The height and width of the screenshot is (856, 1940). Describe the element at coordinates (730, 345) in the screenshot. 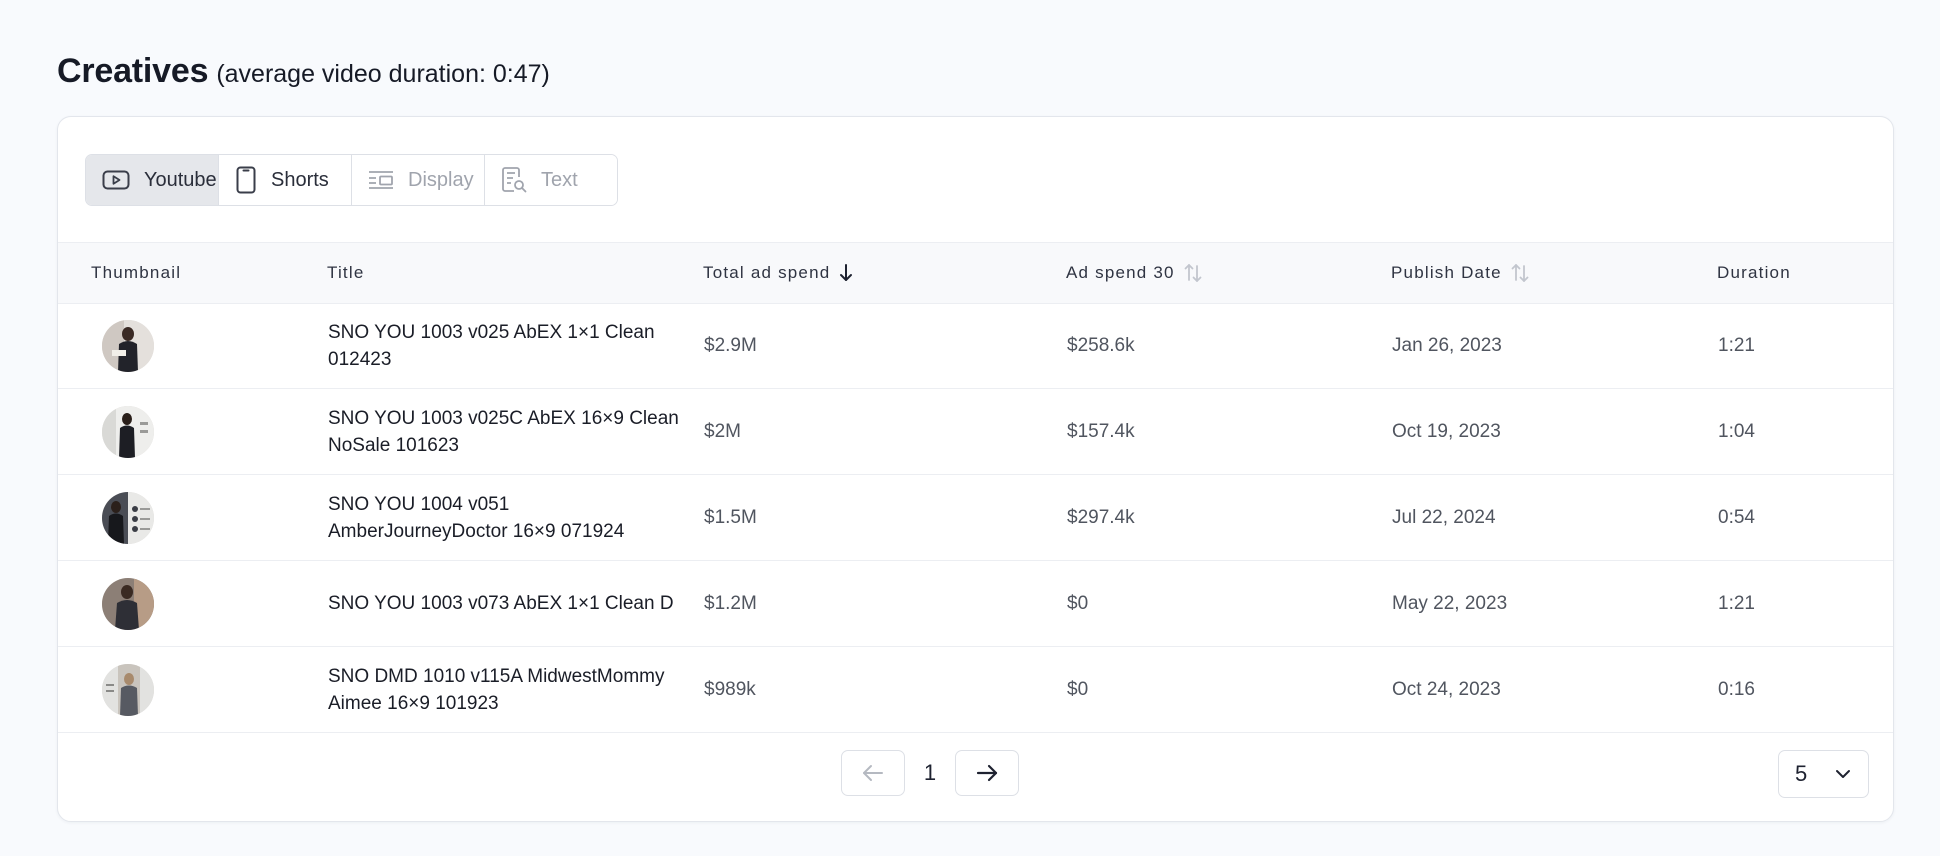

I see `total-ad-spend: $2.9M` at that location.